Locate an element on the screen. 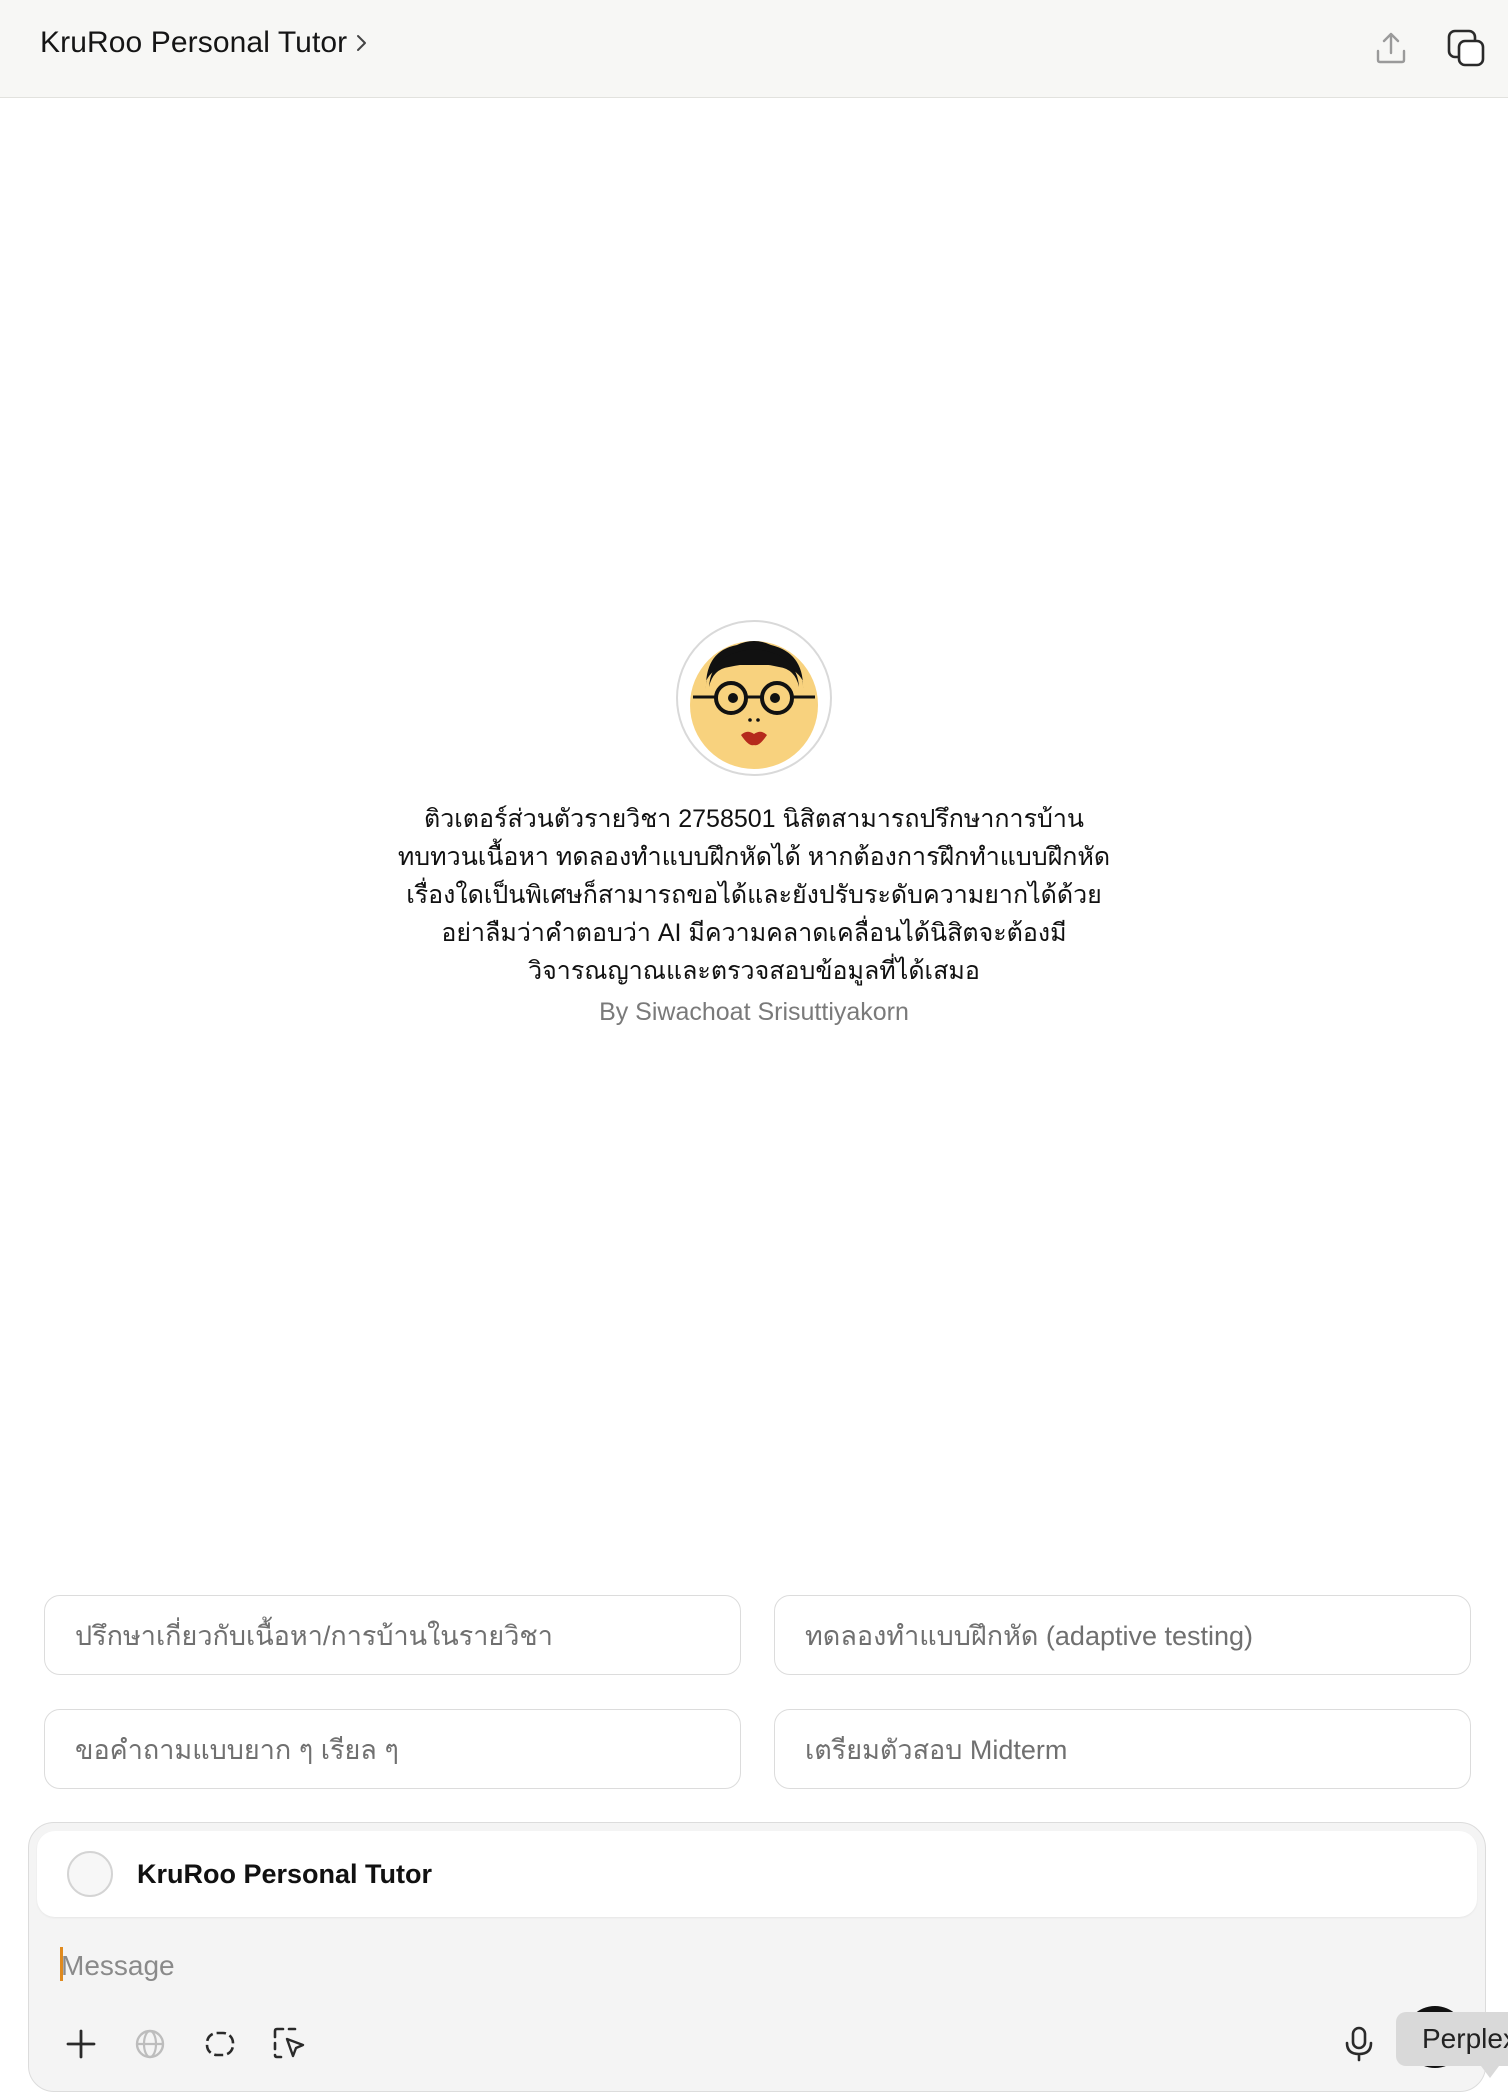 This screenshot has height=2094, width=1508. suggestion-label: ขอคำถามแบบยาก ๆ เรียล ๆ is located at coordinates (237, 1749).